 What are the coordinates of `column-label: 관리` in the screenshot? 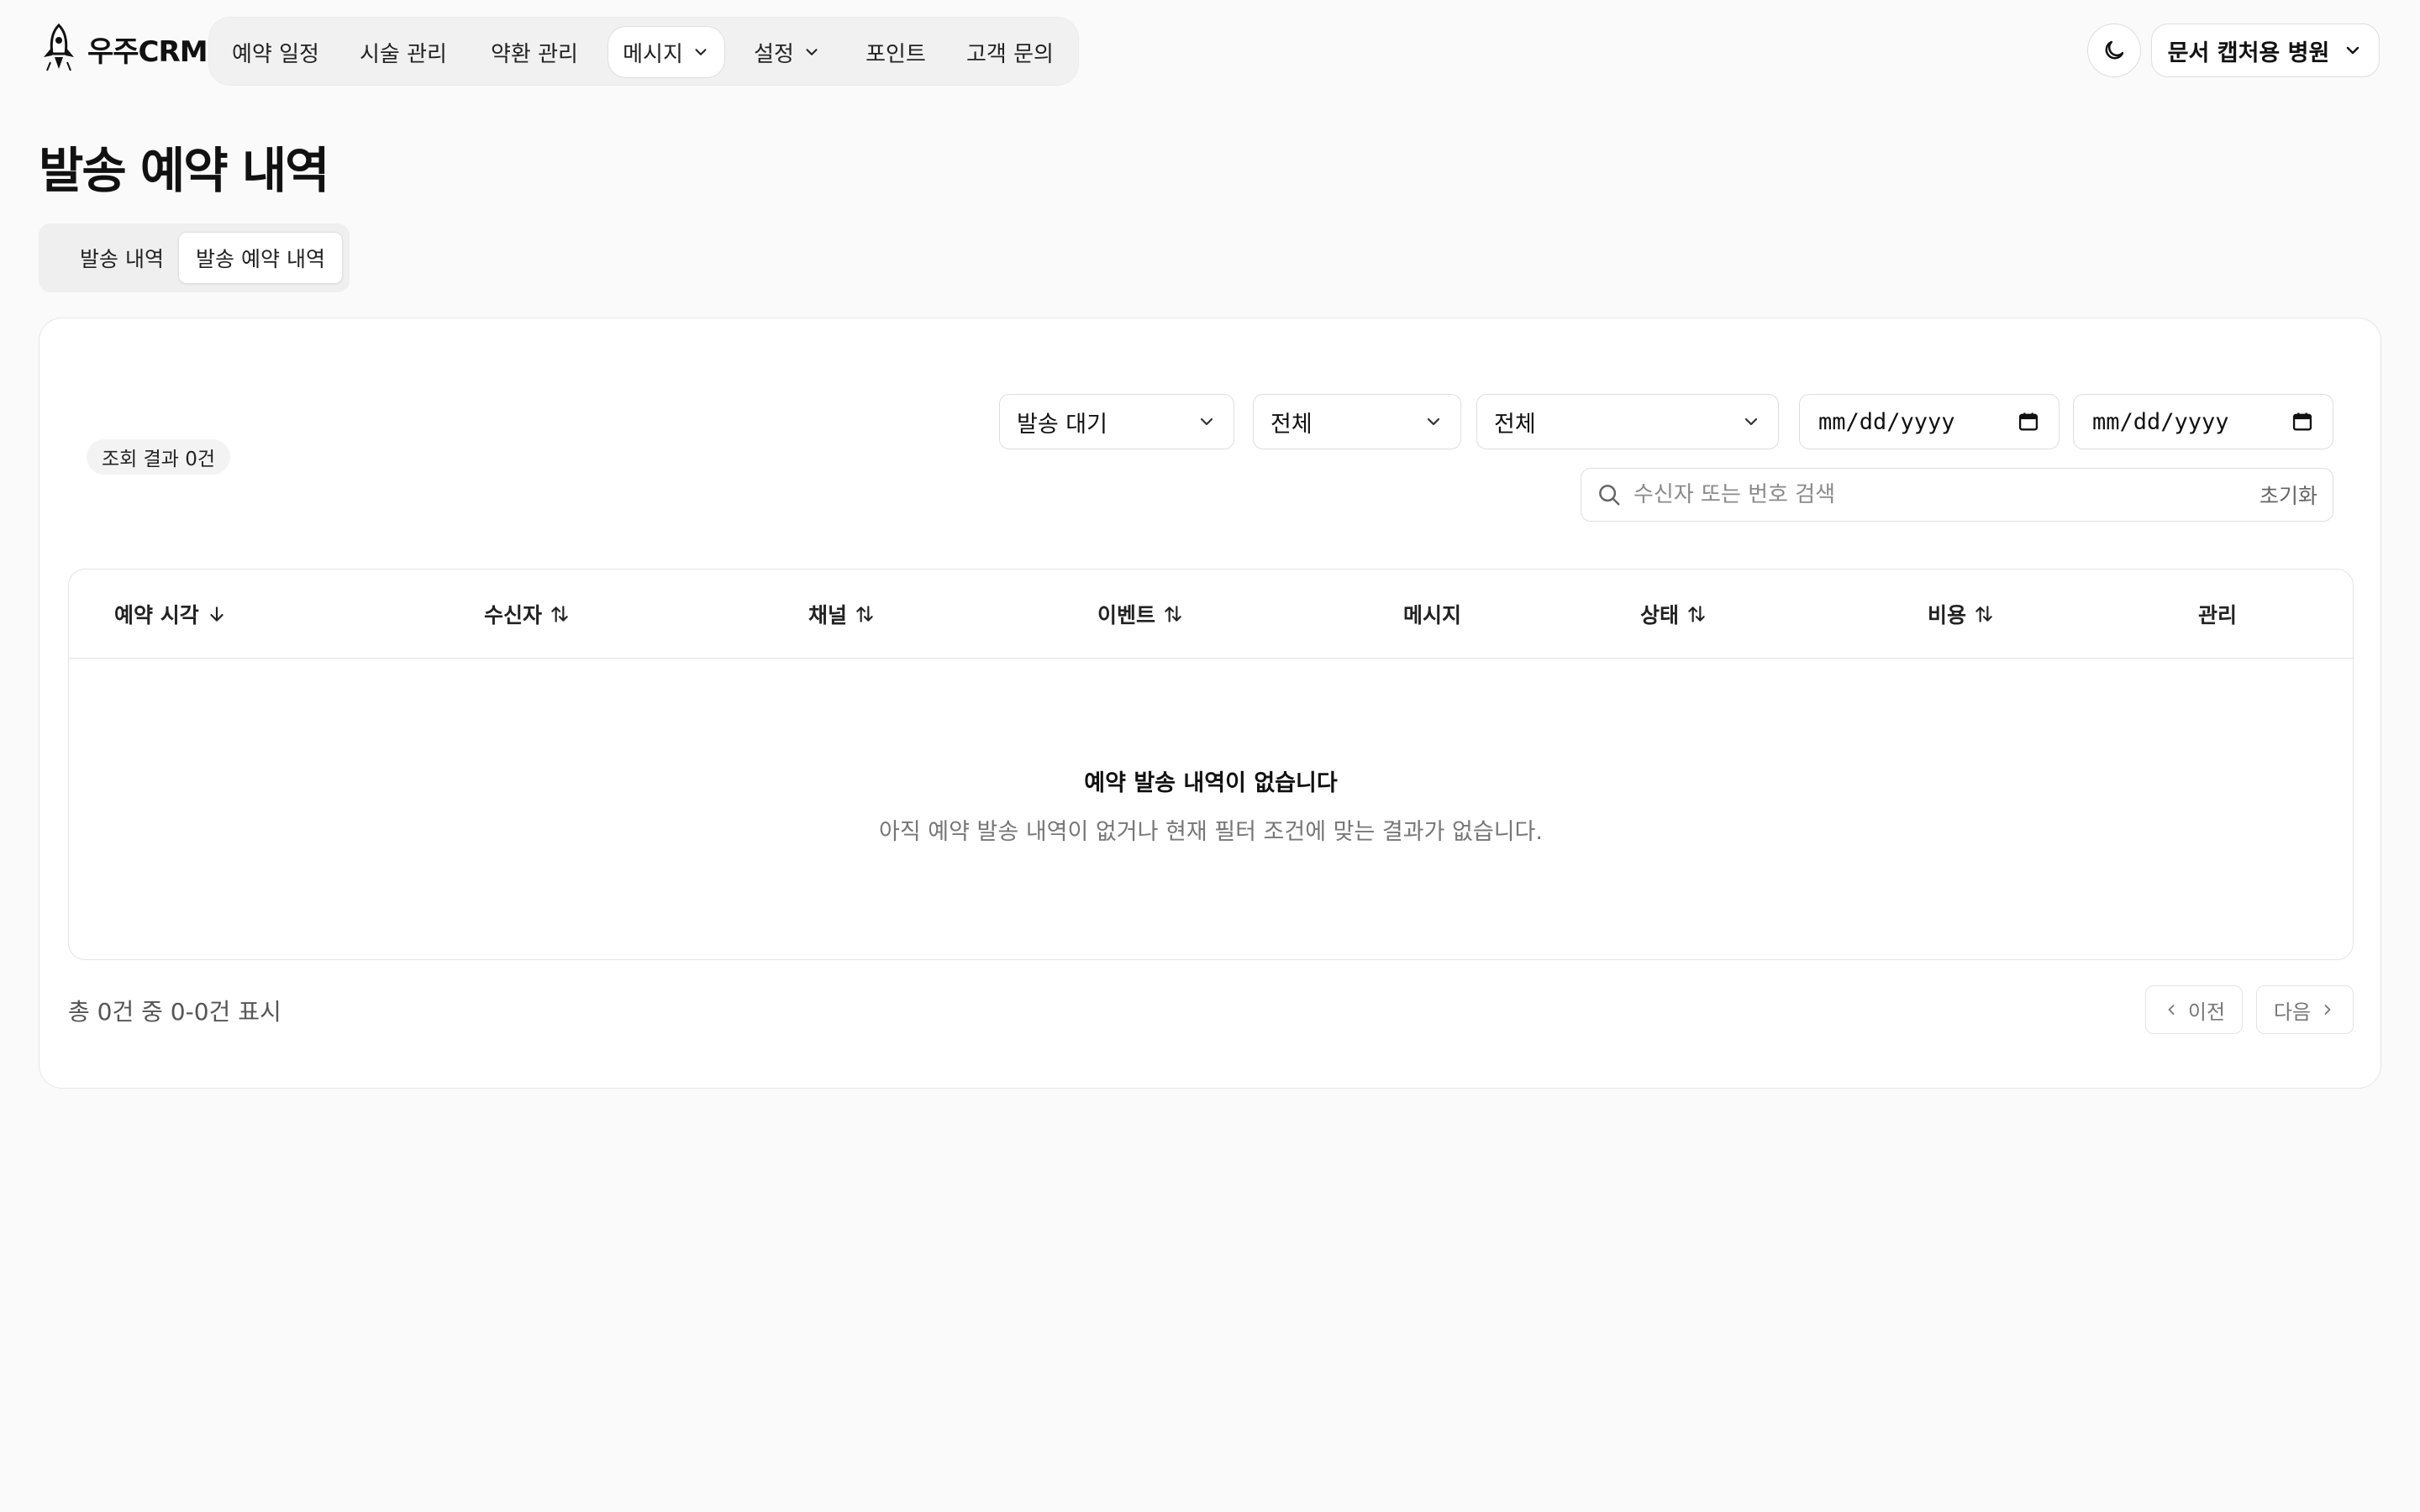 It's located at (2218, 615).